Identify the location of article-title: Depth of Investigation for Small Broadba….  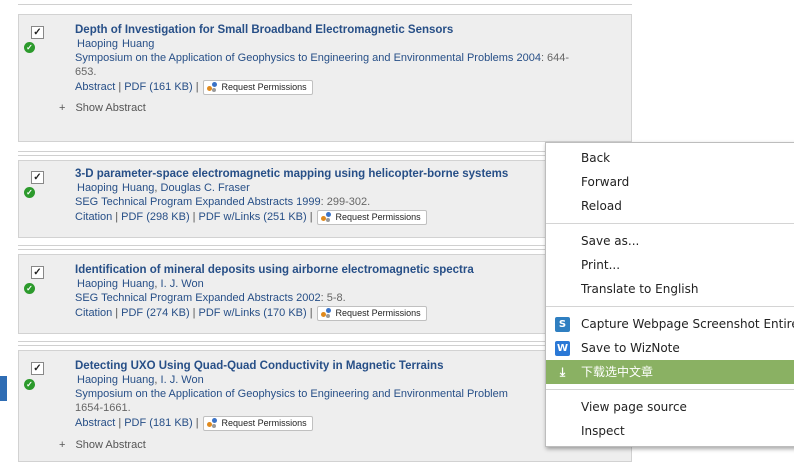
(348, 30).